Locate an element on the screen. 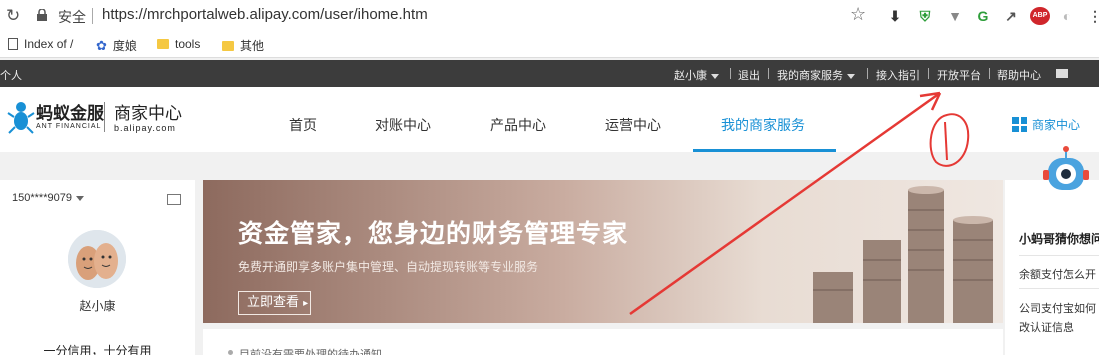 The width and height of the screenshot is (1099, 355). bookmark-label: tools is located at coordinates (188, 44).